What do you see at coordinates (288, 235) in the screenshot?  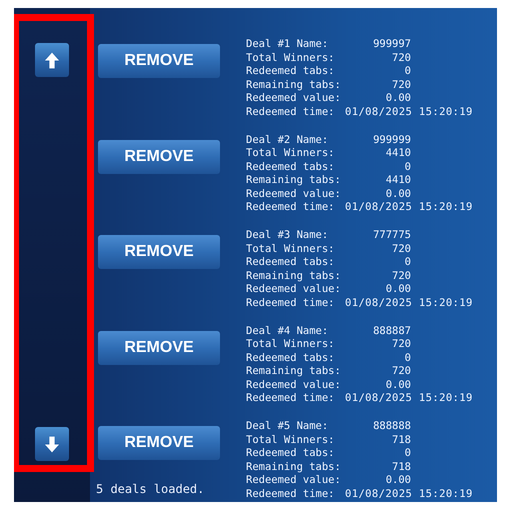 I see `field-label: Deal #3 Name:` at bounding box center [288, 235].